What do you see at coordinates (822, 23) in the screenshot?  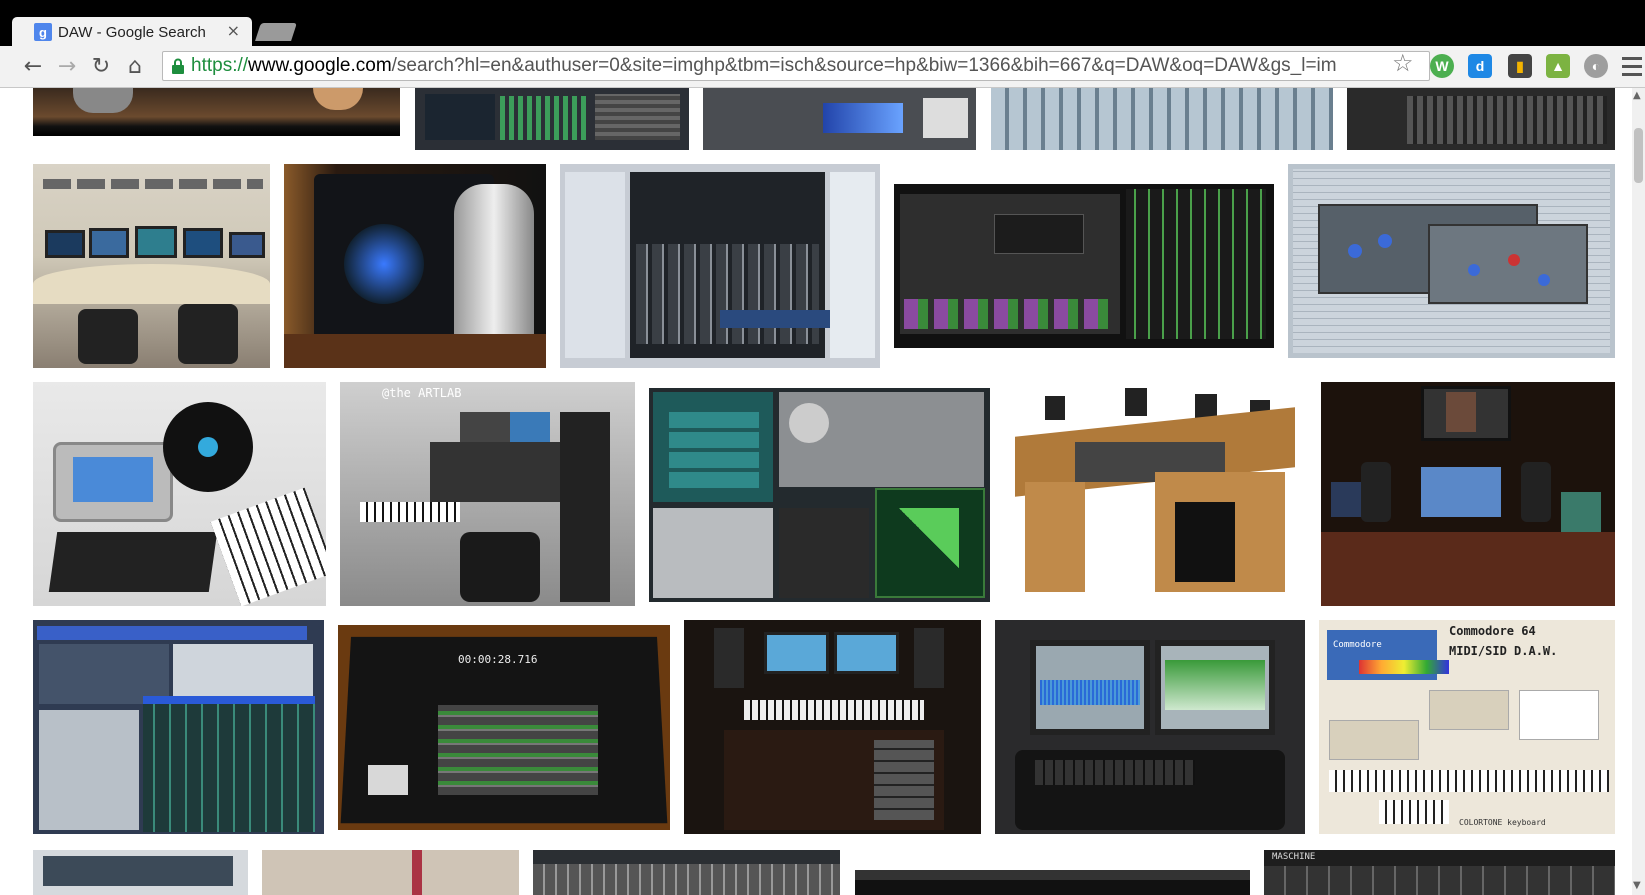 I see `title-bar: g DAW - Google Search ×` at bounding box center [822, 23].